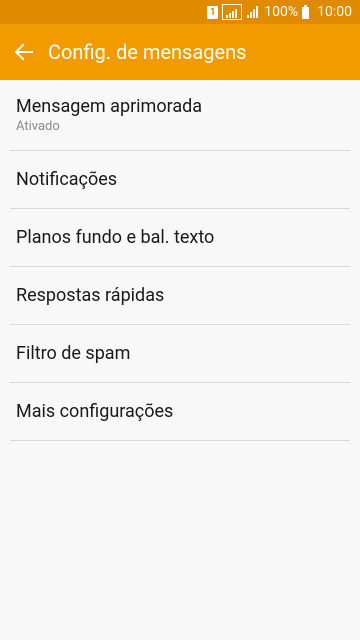 The width and height of the screenshot is (360, 640). Describe the element at coordinates (334, 12) in the screenshot. I see `clock: 10:00` at that location.